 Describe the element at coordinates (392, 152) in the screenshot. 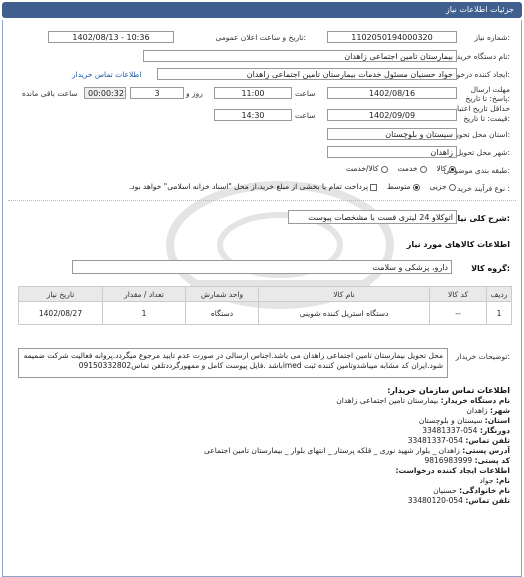

I see `city-field: زاهدان` at that location.